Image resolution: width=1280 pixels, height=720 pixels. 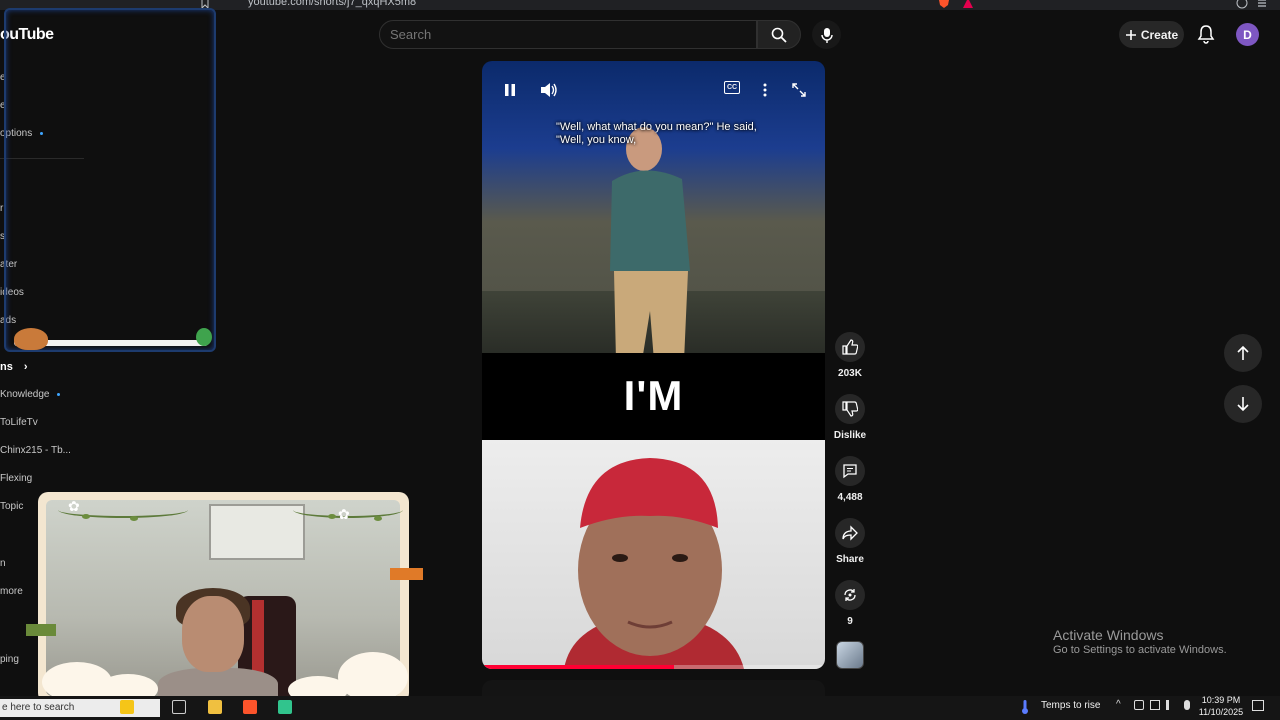 I want to click on sidebar-channel-knowledge: Knowledge, so click(x=30, y=394).